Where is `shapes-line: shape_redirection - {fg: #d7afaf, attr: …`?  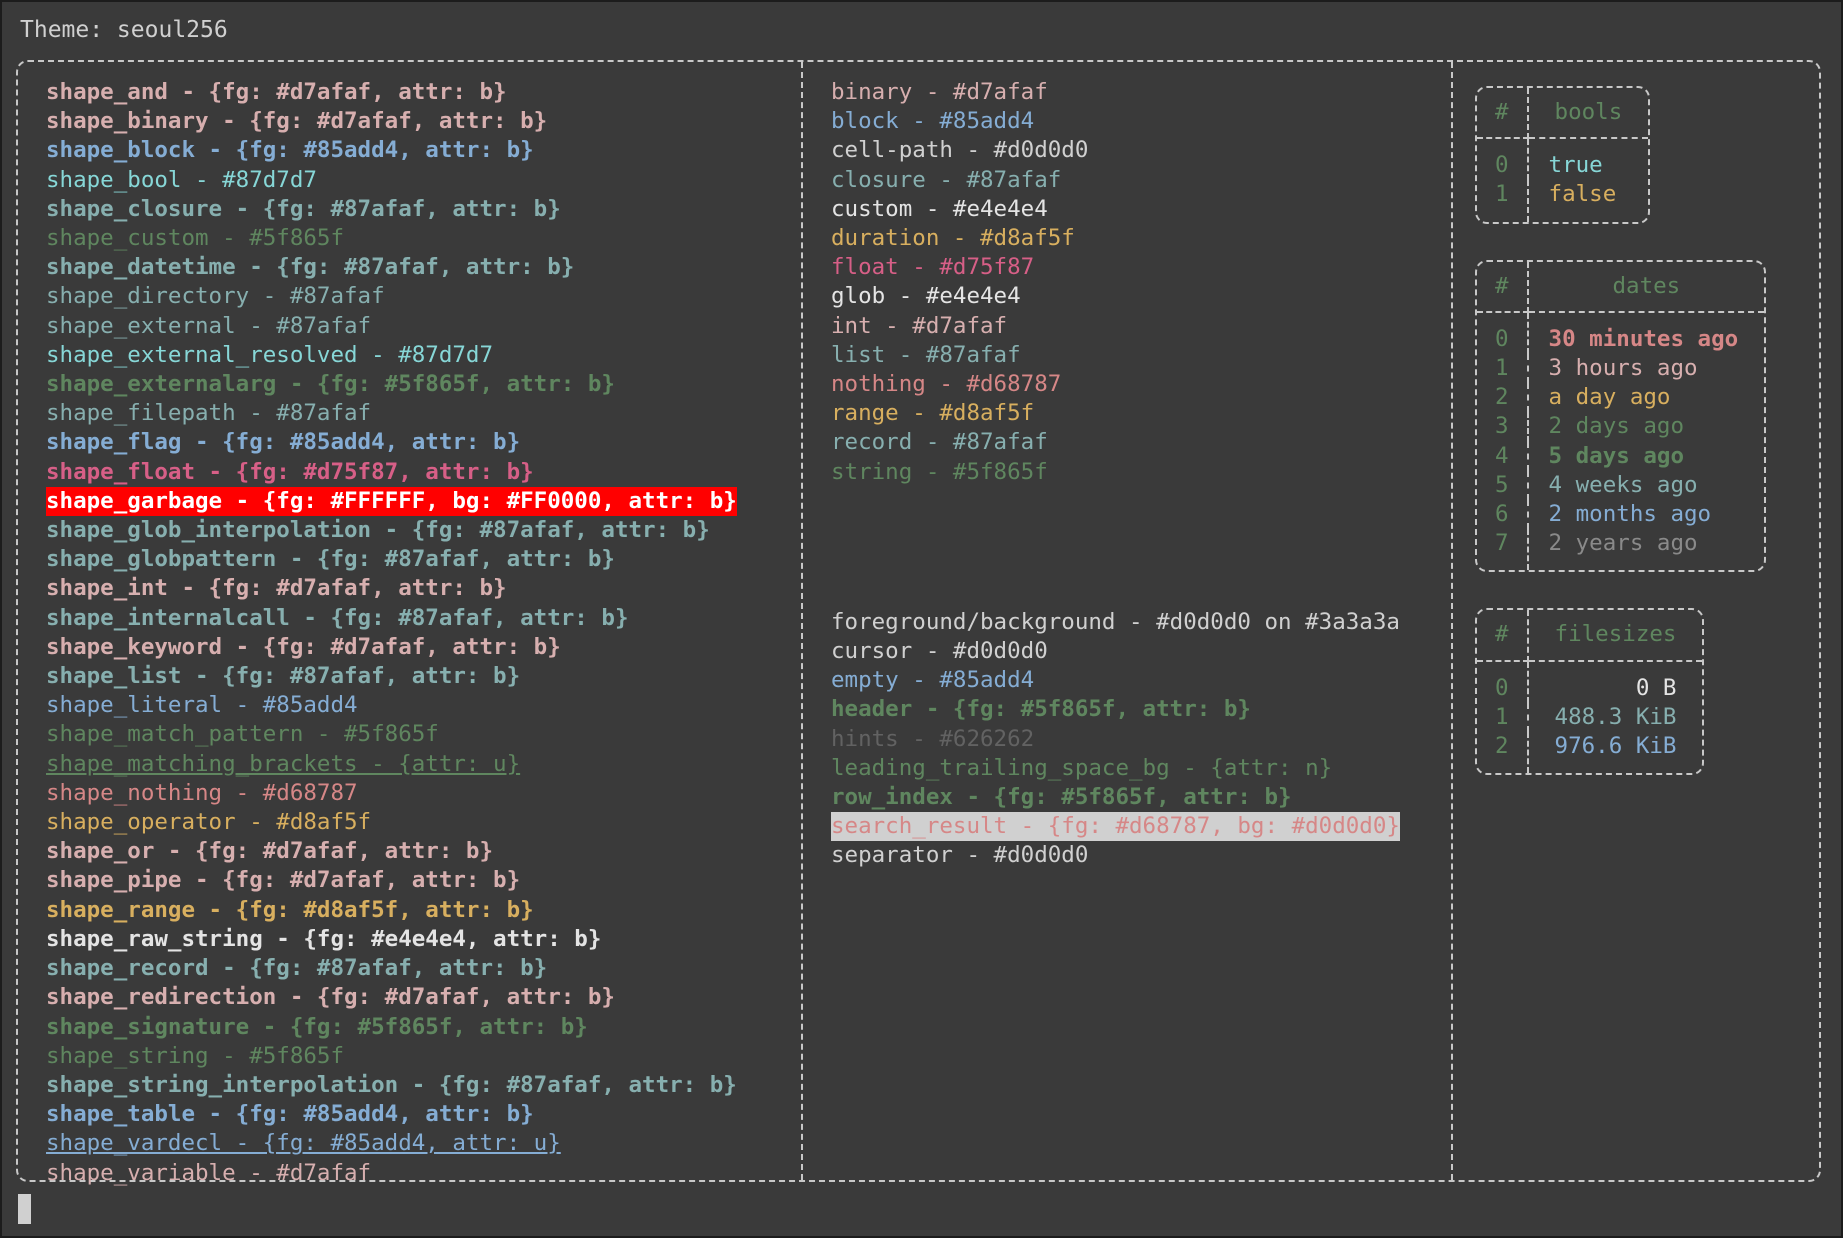 shapes-line: shape_redirection - {fg: #d7afaf, attr: … is located at coordinates (330, 997).